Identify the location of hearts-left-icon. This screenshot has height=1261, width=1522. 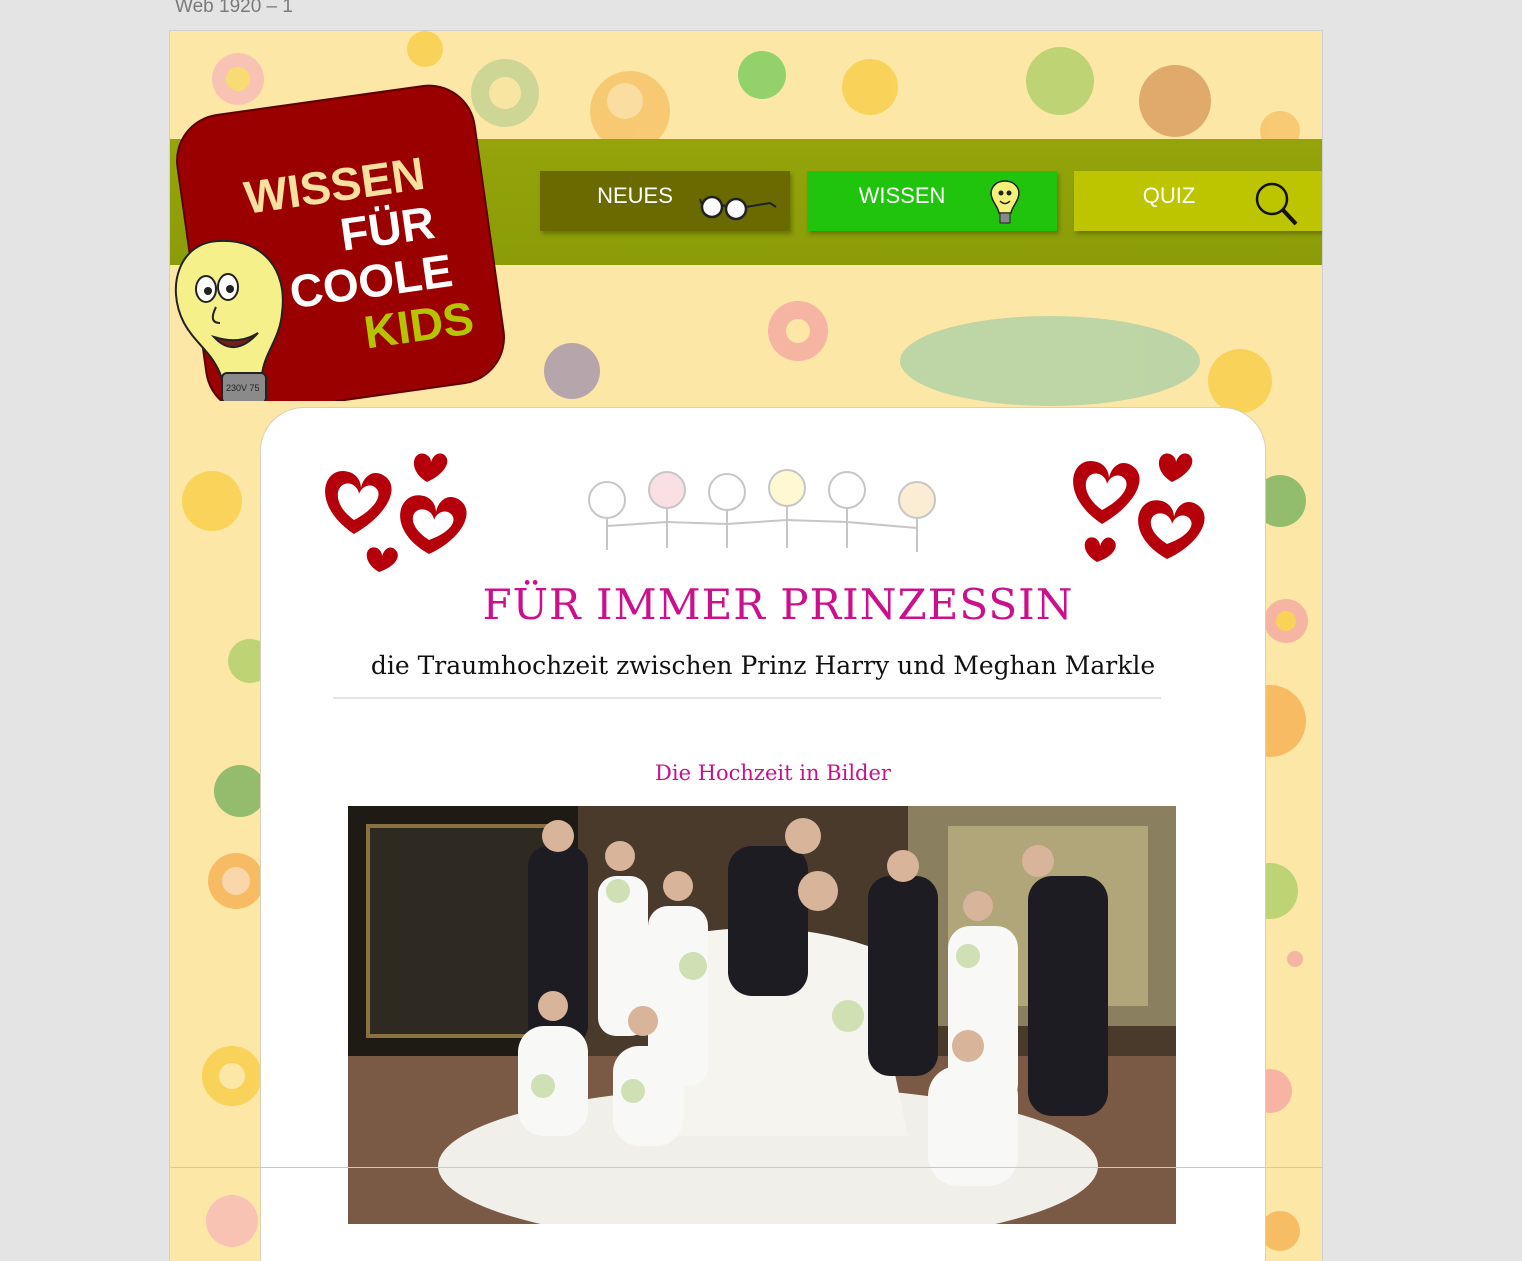
(396, 512).